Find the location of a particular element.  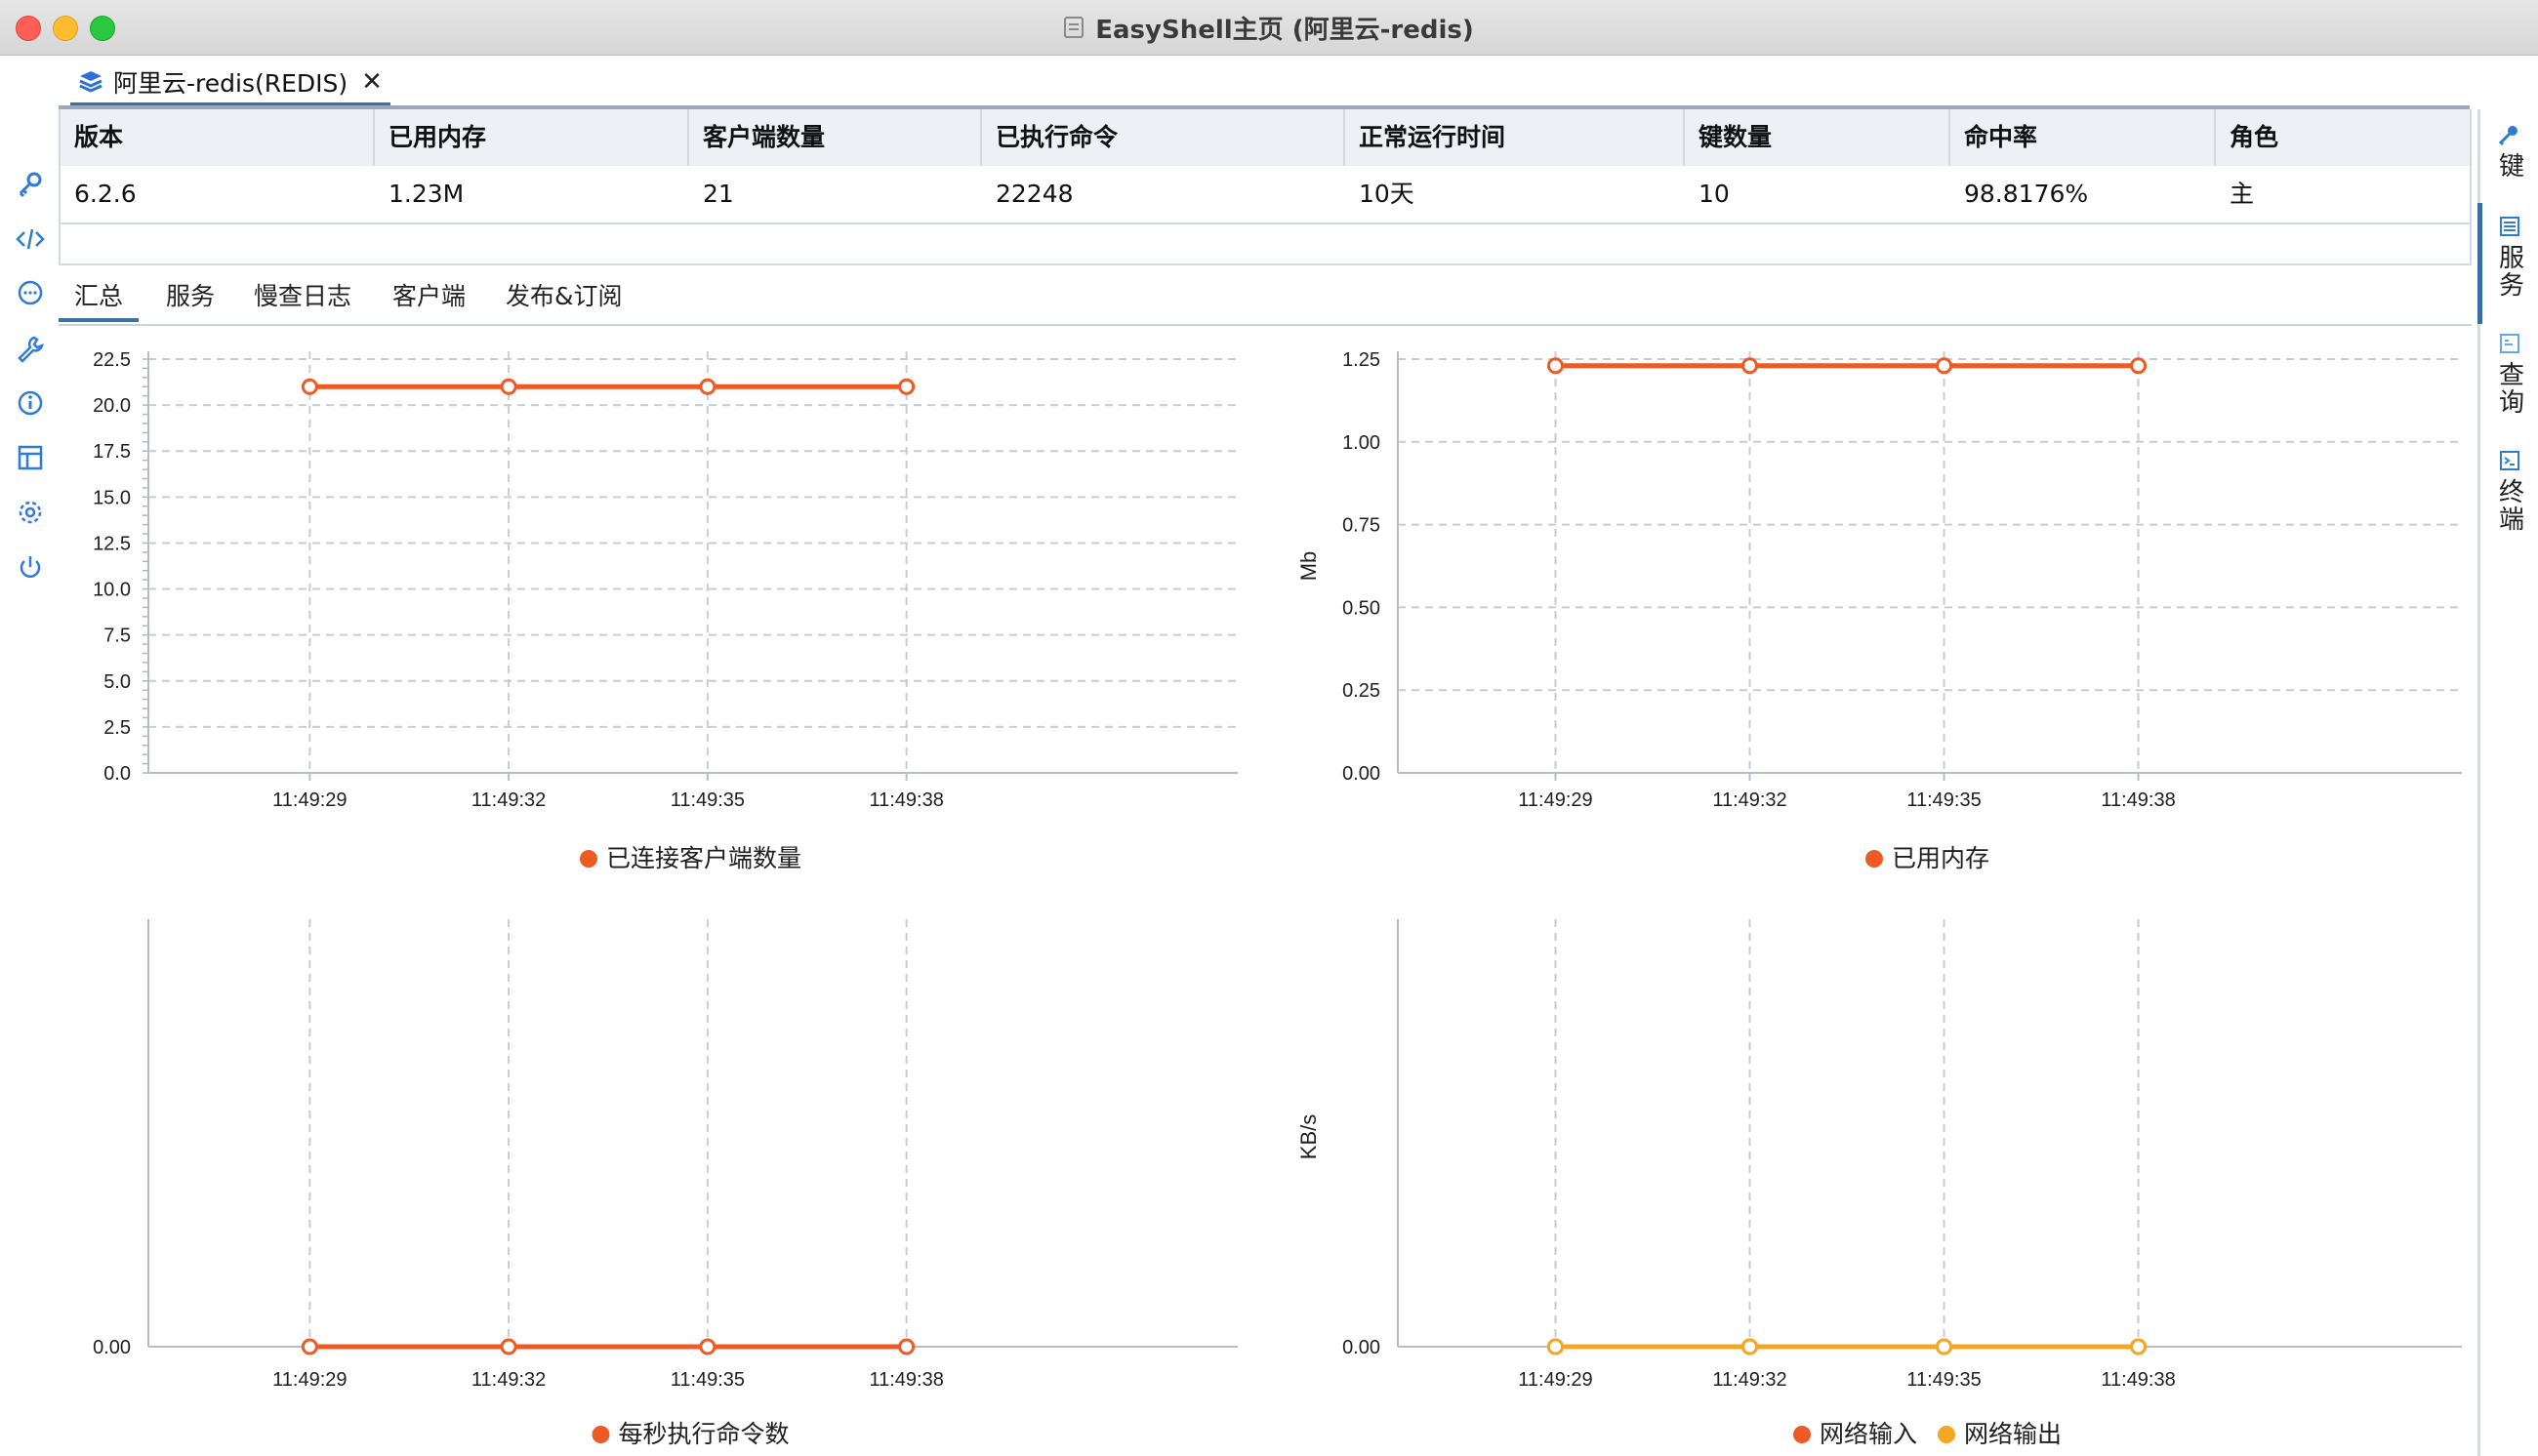

cell-client-count: 21 is located at coordinates (718, 194).